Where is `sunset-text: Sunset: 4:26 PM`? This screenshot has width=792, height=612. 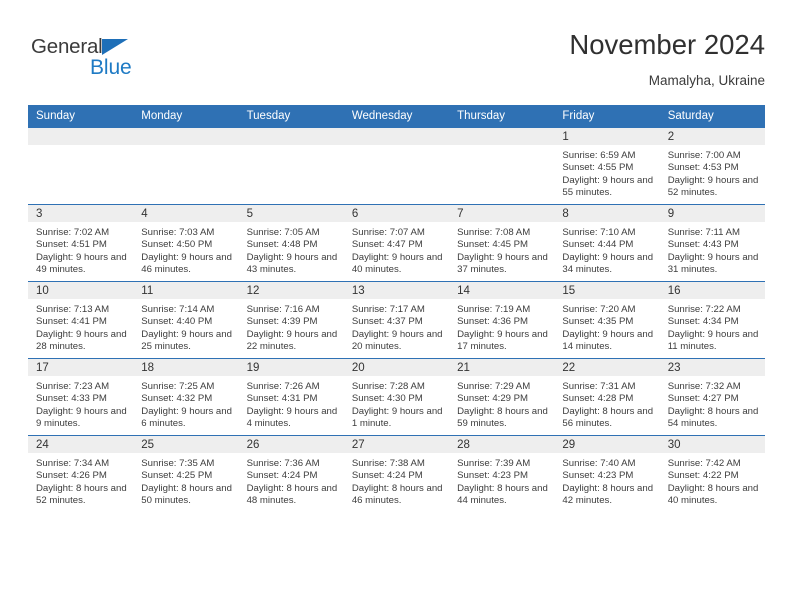
sunset-text: Sunset: 4:26 PM is located at coordinates (71, 476).